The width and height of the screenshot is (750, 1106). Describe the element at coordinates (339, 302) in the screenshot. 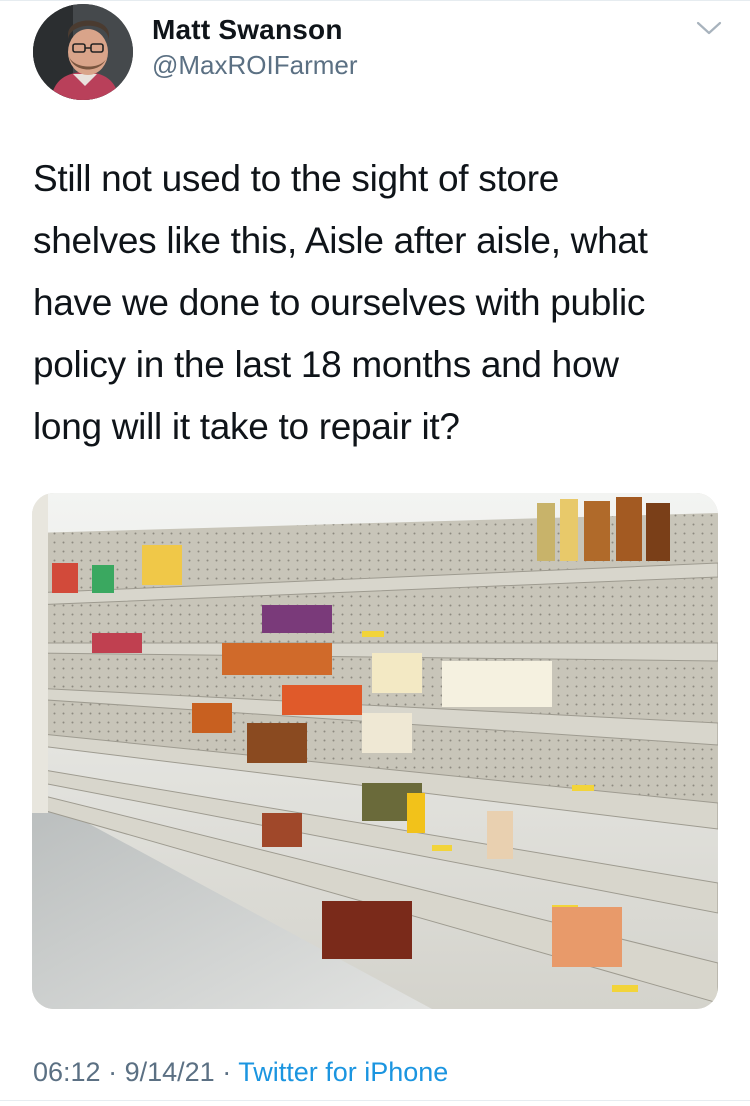

I see `tweet-text-line: have we done to ourselves with public` at that location.